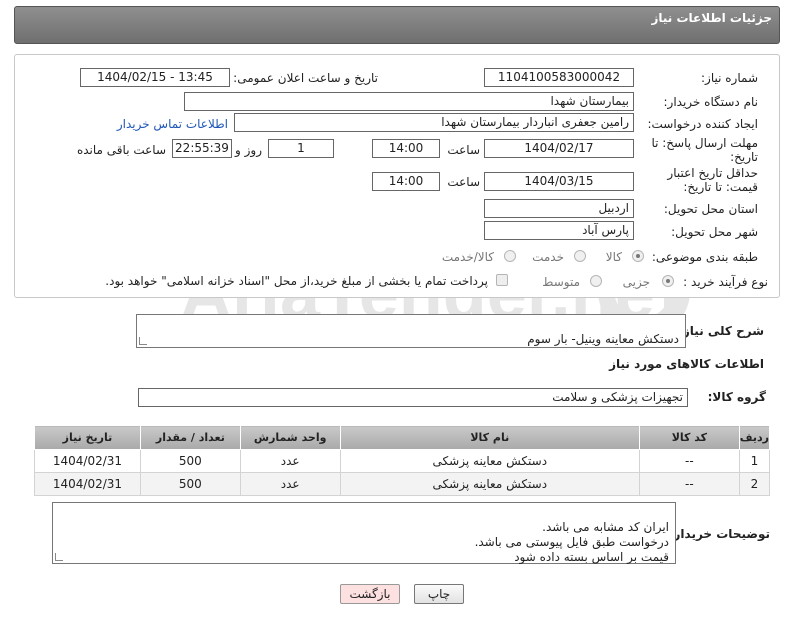 Image resolution: width=788 pixels, height=620 pixels. Describe the element at coordinates (711, 102) in the screenshot. I see `buyer-org-label: نام دستگاه خریدار:` at that location.